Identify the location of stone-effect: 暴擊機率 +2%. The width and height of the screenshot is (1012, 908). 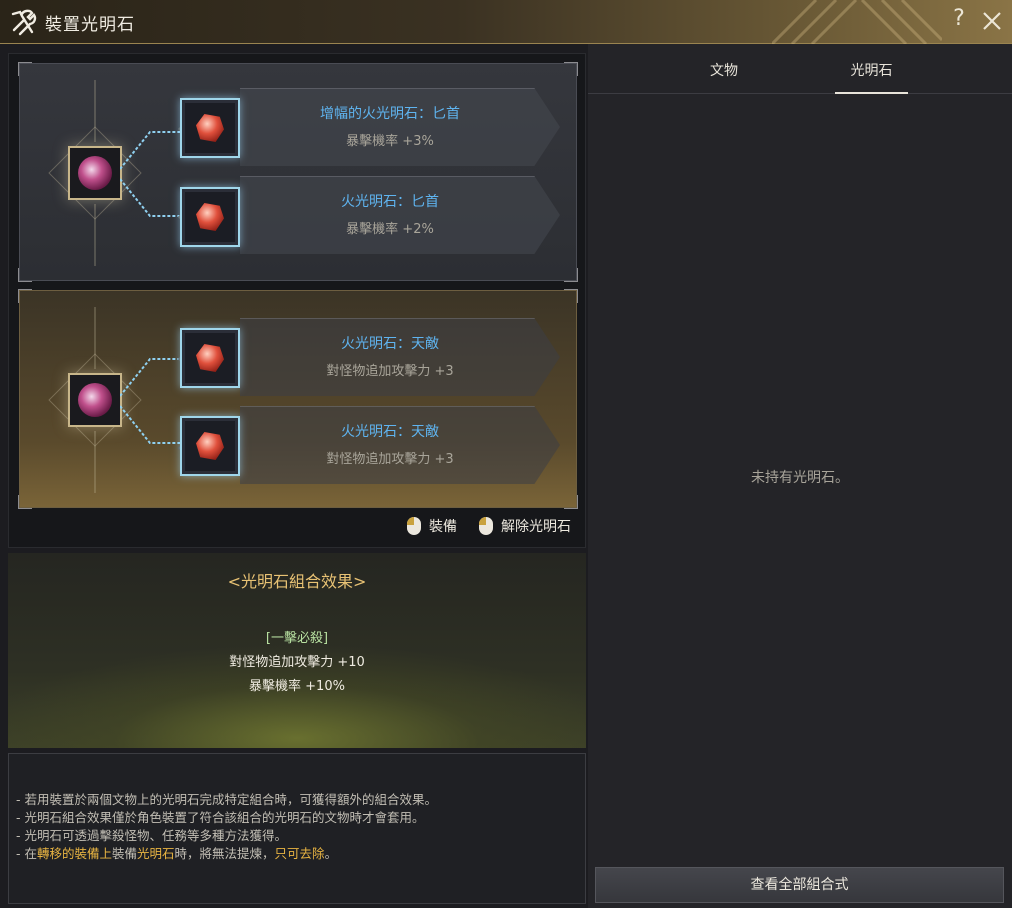
(390, 229).